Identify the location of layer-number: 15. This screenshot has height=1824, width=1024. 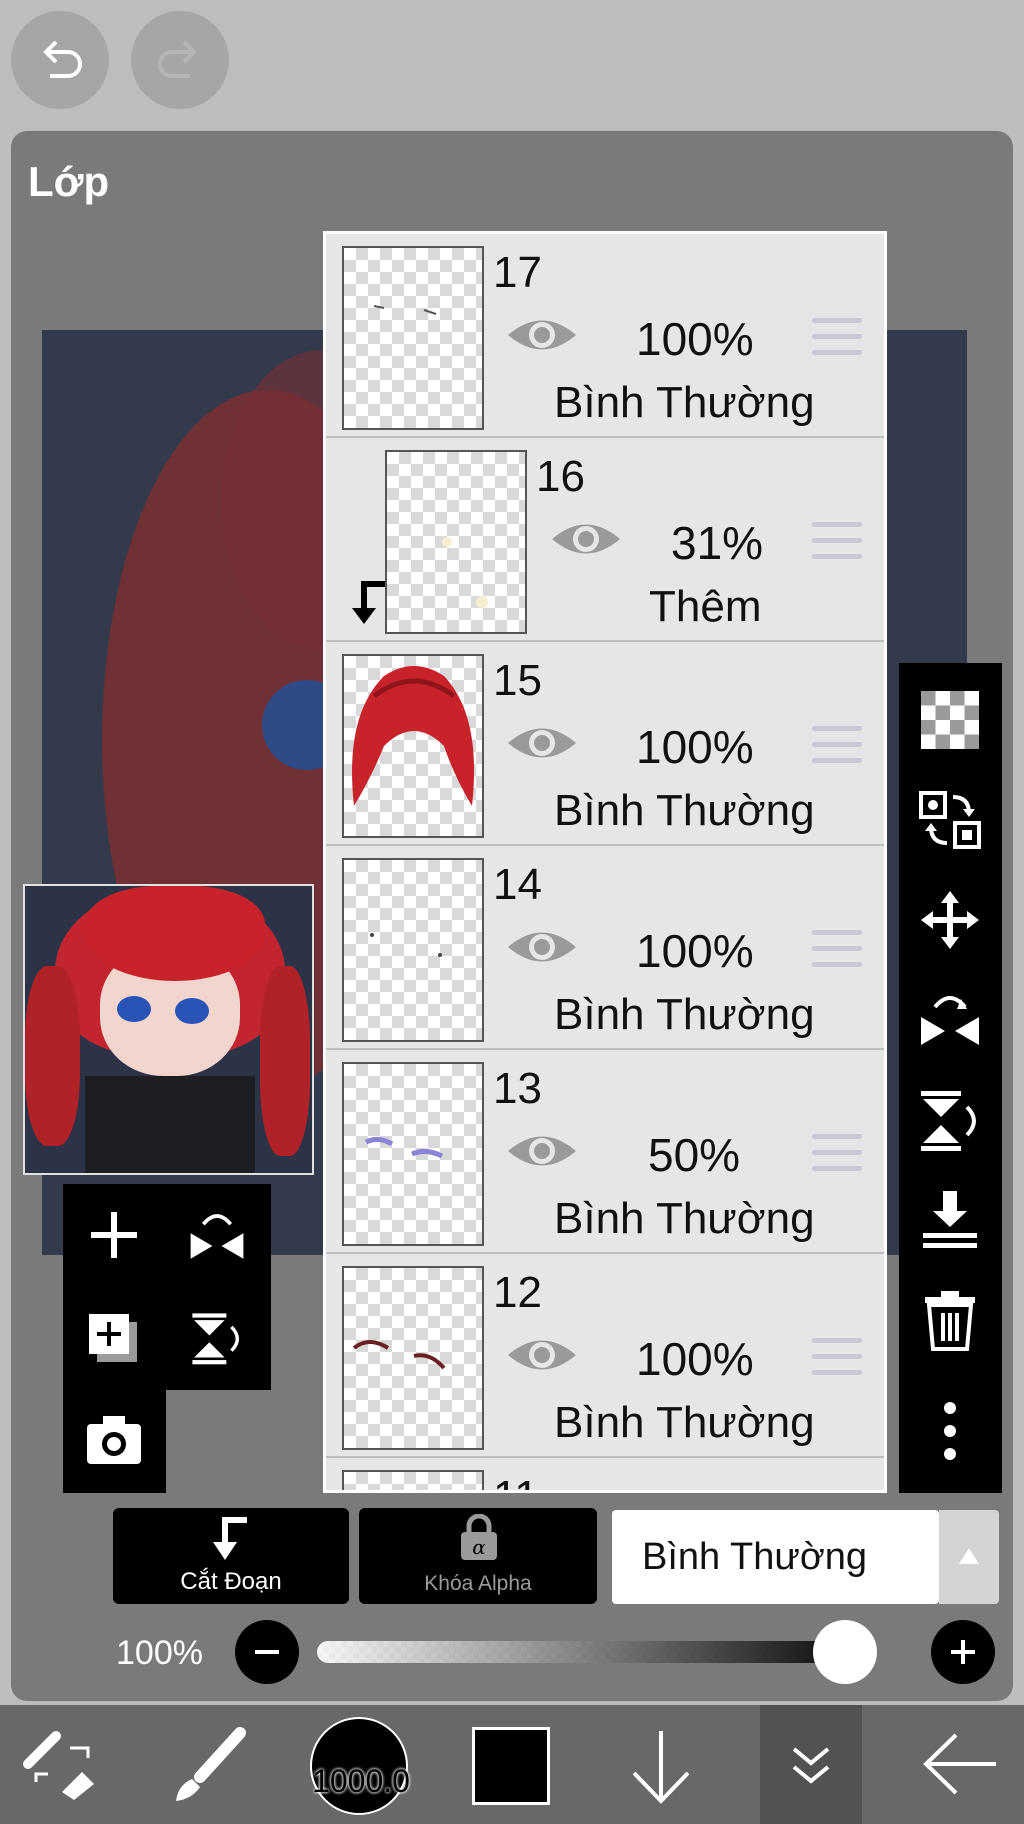
(517, 680).